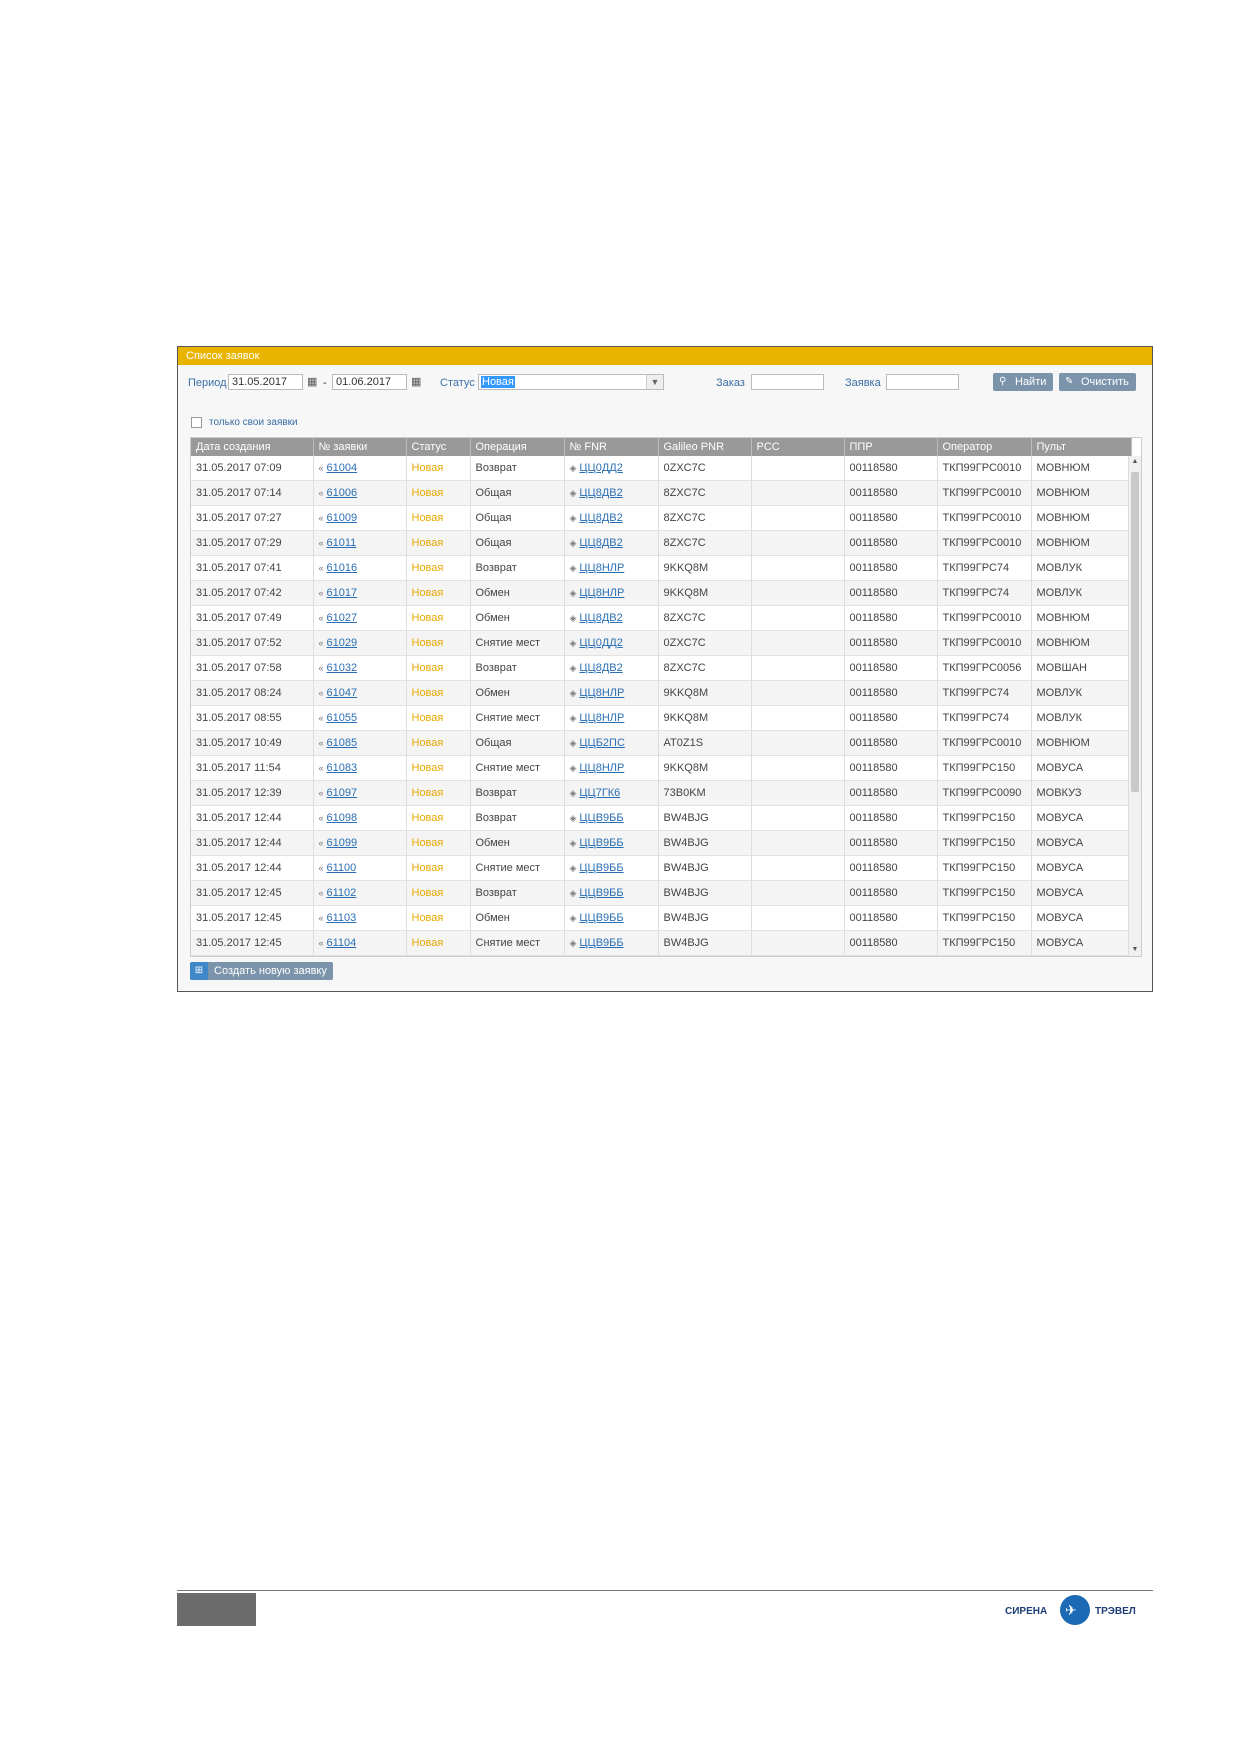 This screenshot has width=1239, height=1752. Describe the element at coordinates (571, 382) in the screenshot. I see `status-select: Новая ▼` at that location.